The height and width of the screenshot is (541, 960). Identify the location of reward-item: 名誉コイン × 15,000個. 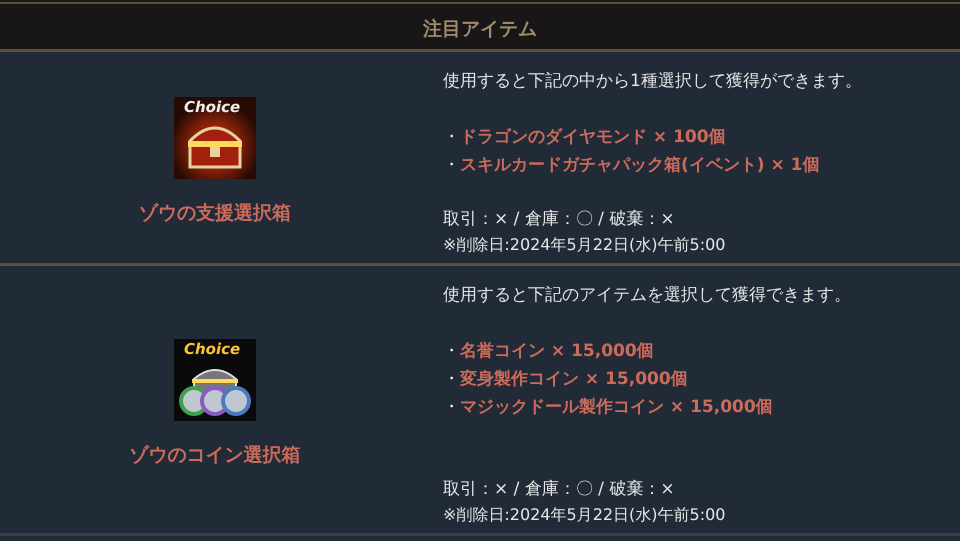
(557, 351).